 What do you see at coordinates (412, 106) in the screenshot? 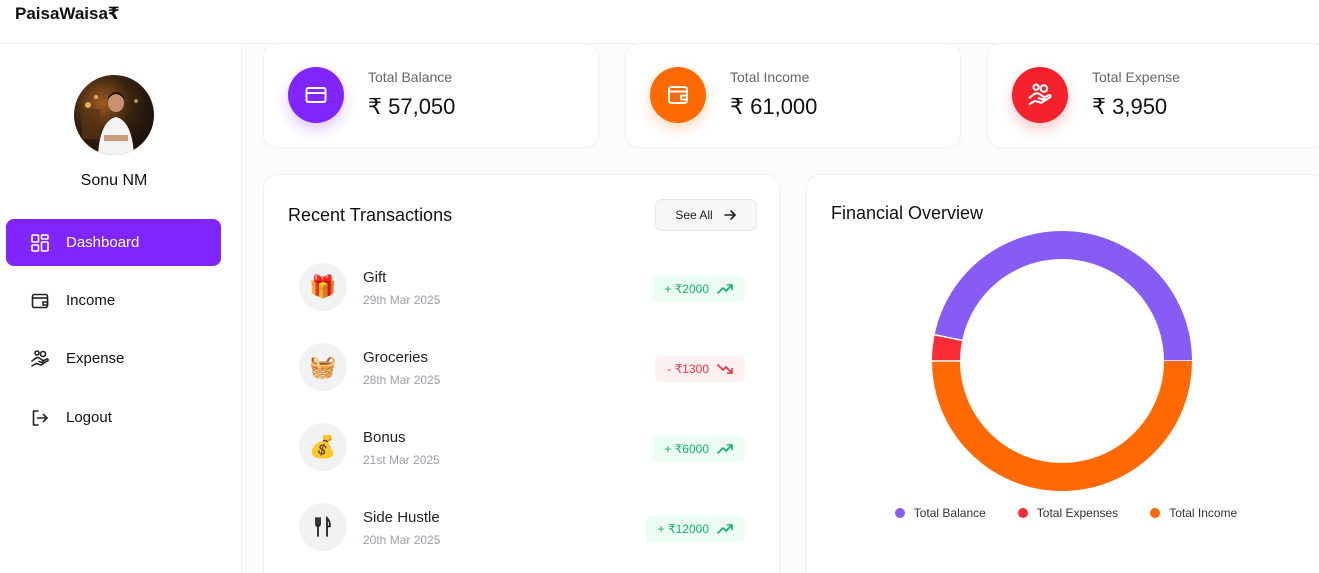
I see `stat-value: ₹ 57,050` at bounding box center [412, 106].